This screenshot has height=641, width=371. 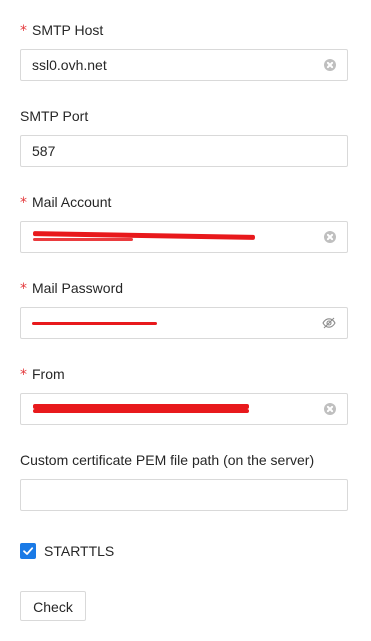 What do you see at coordinates (54, 116) in the screenshot?
I see `smtp-port-label: SMTP Port` at bounding box center [54, 116].